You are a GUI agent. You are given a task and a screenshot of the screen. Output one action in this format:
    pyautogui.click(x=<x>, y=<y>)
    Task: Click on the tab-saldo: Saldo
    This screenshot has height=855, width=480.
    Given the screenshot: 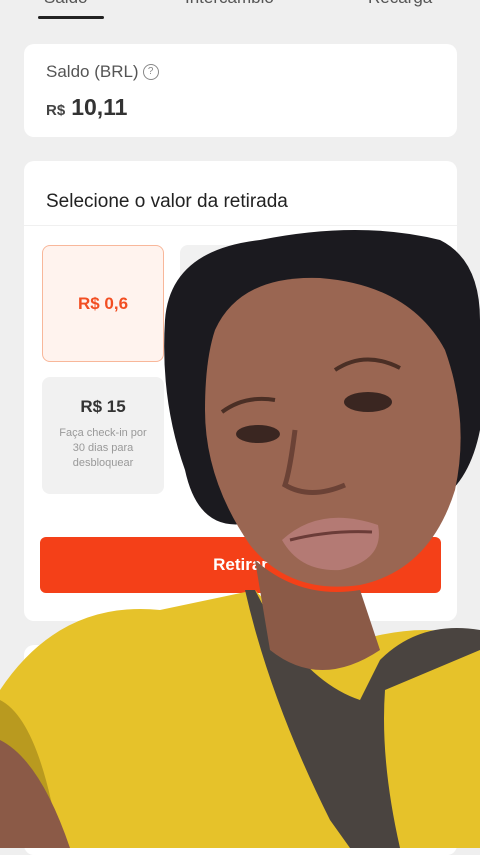 What is the action you would take?
    pyautogui.click(x=65, y=4)
    